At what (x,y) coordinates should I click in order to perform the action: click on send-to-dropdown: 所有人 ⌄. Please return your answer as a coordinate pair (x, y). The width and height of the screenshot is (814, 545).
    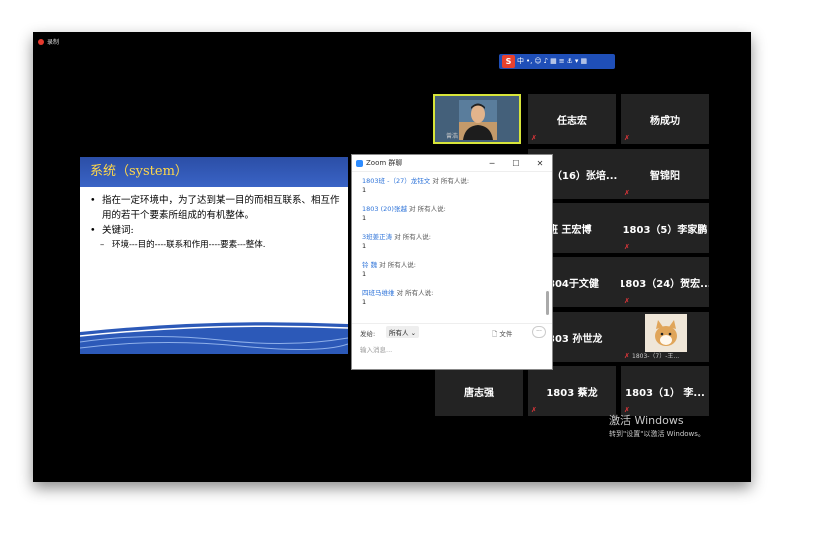
    Looking at the image, I should click on (403, 332).